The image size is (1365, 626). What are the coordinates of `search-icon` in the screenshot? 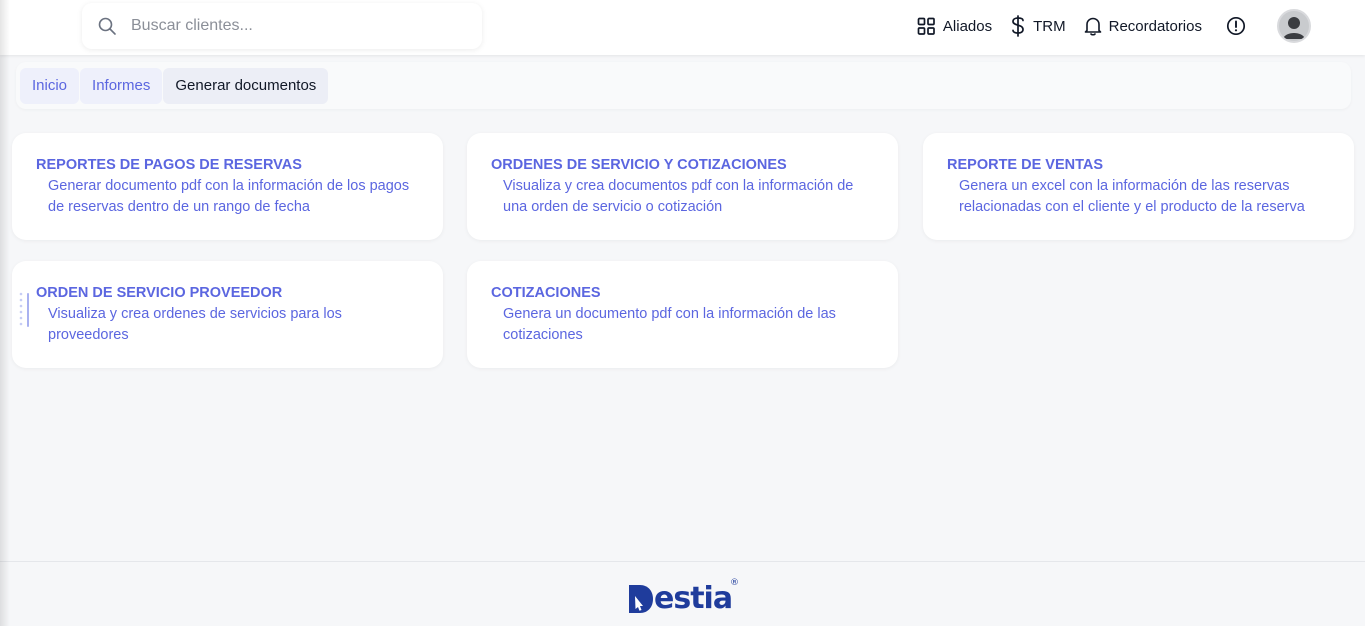 It's located at (107, 26).